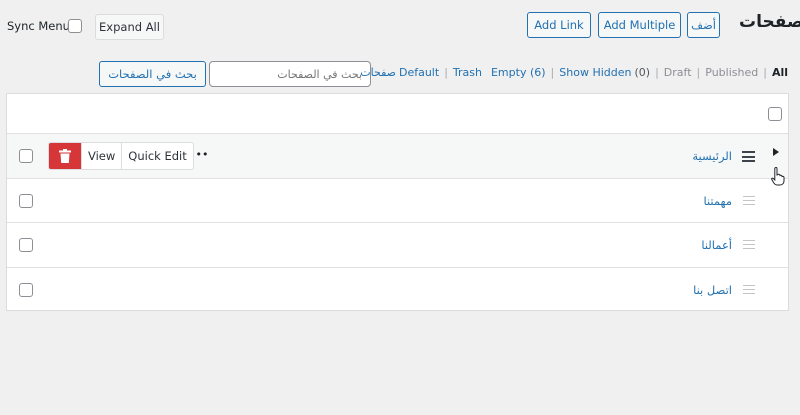 Image resolution: width=800 pixels, height=415 pixels. What do you see at coordinates (467, 72) in the screenshot?
I see `filter-trash: Trash` at bounding box center [467, 72].